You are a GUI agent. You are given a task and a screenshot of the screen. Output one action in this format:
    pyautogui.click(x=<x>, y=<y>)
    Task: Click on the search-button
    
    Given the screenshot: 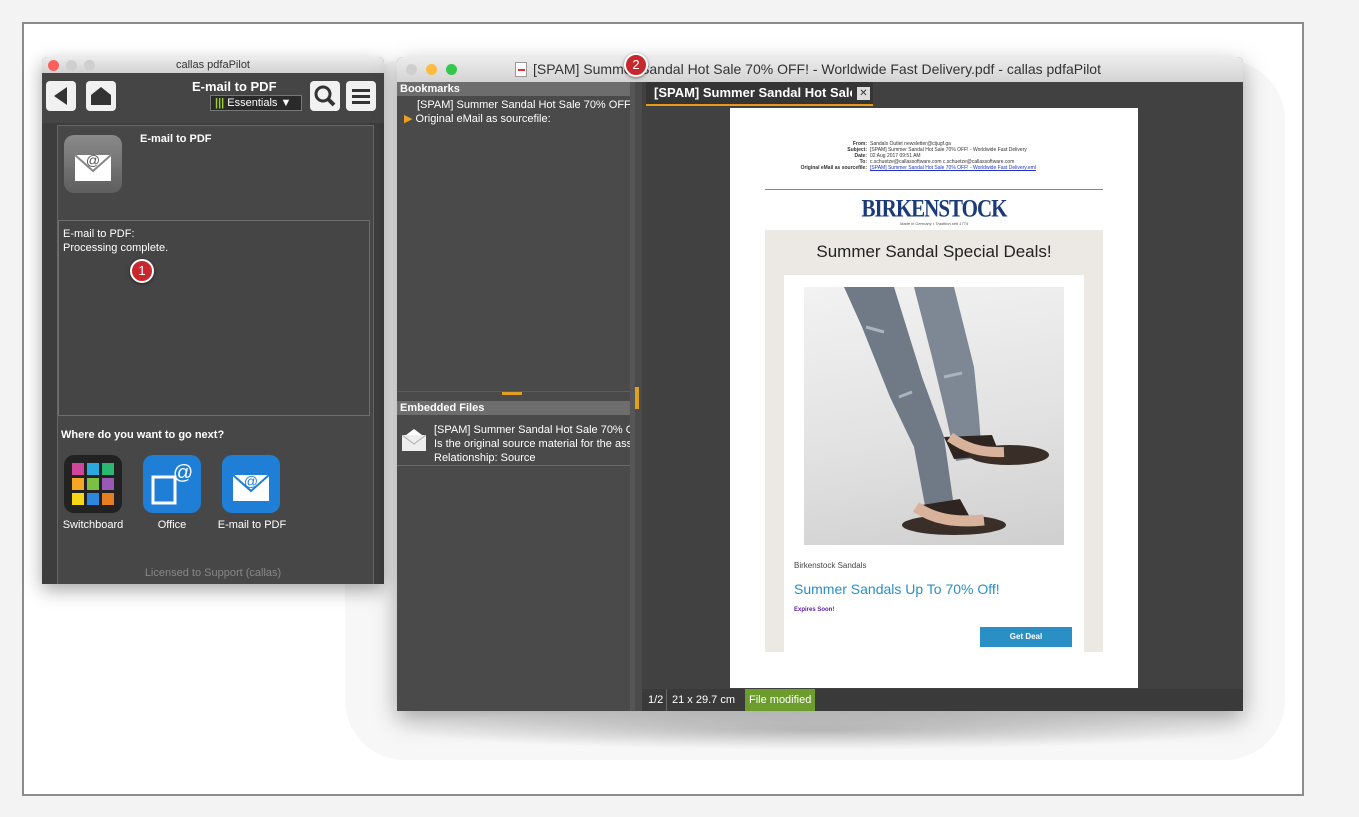 What is the action you would take?
    pyautogui.click(x=325, y=96)
    